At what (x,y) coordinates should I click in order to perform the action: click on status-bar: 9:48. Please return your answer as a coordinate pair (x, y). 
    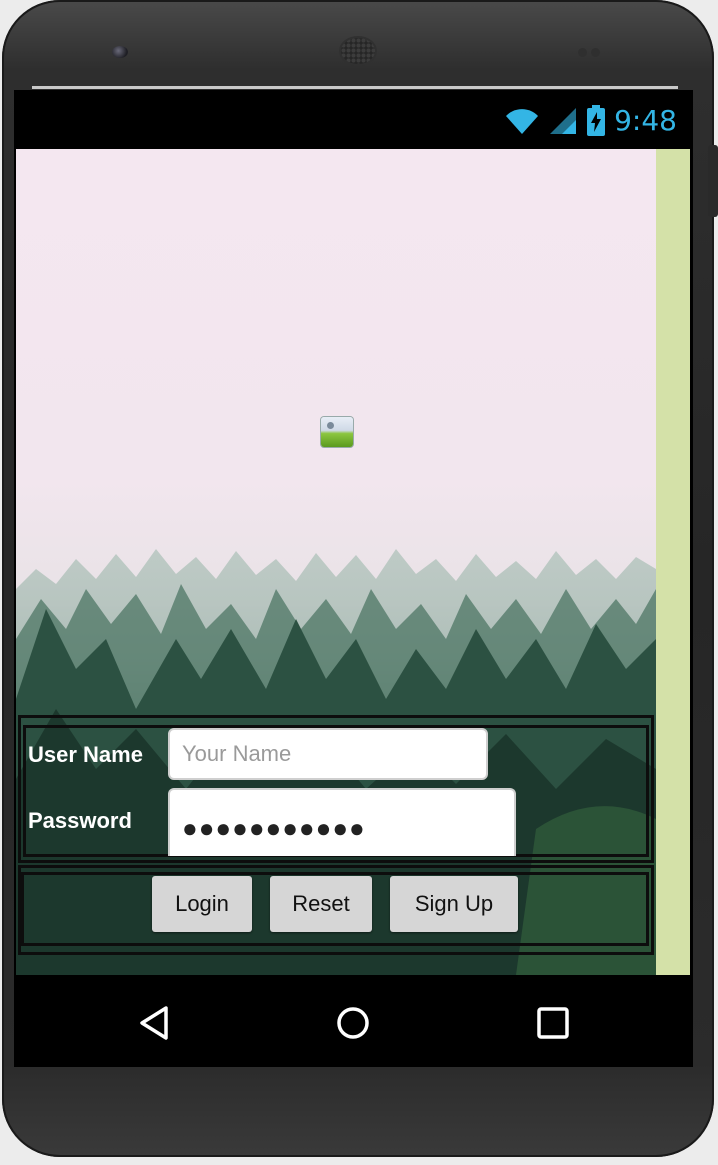
    Looking at the image, I should click on (353, 119).